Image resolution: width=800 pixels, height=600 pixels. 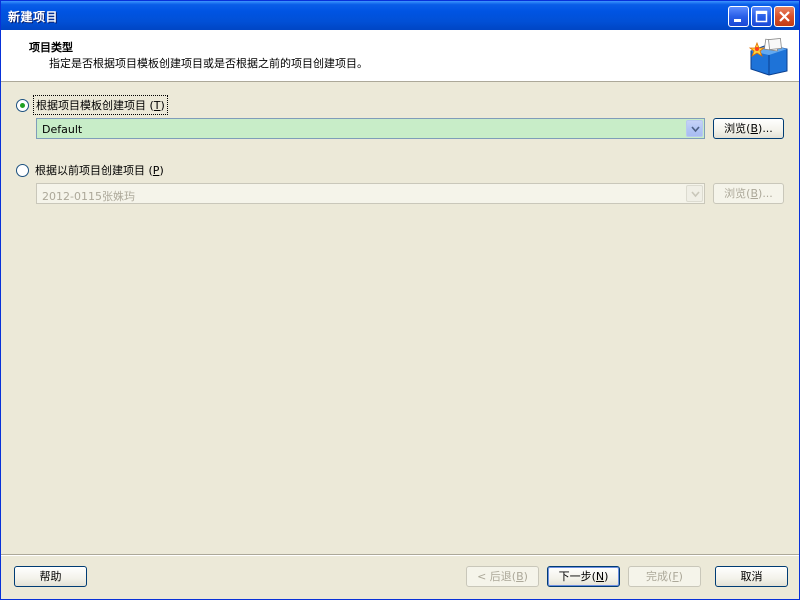 What do you see at coordinates (370, 193) in the screenshot?
I see `previous-project-combo: 2012-0115张姝玙` at bounding box center [370, 193].